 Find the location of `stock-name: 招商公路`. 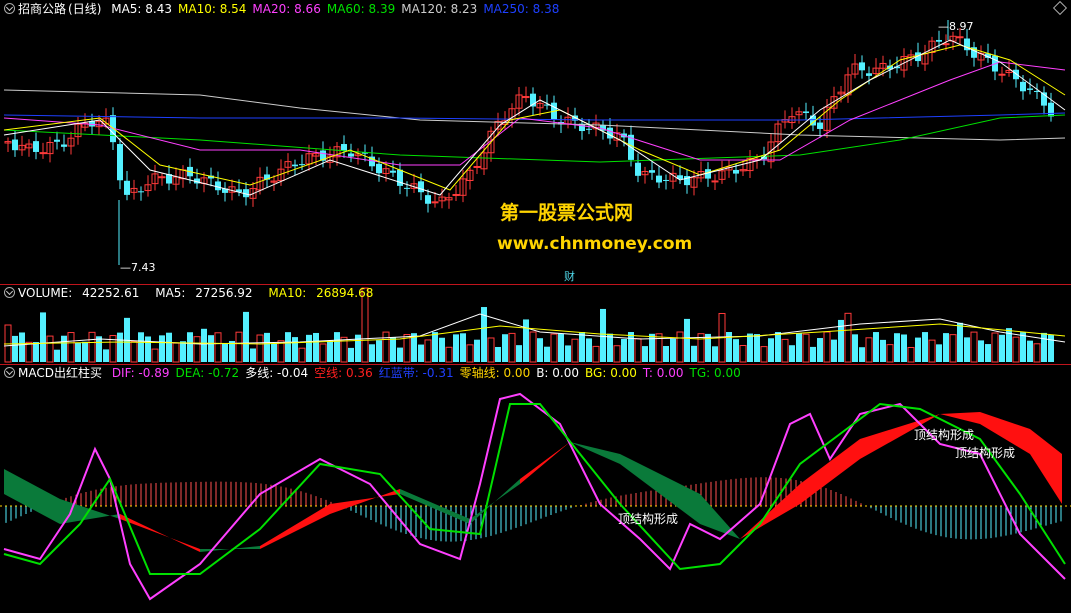

stock-name: 招商公路 is located at coordinates (42, 9).